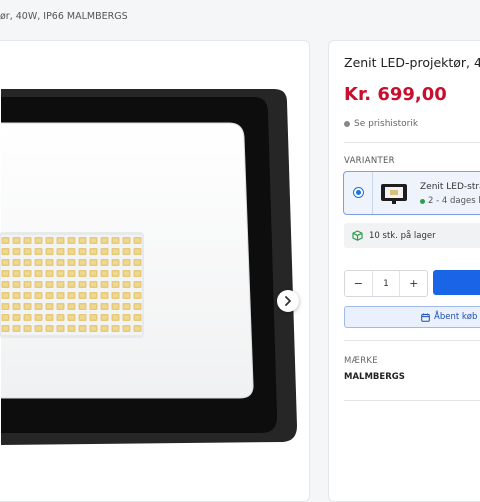 The width and height of the screenshot is (480, 502). I want to click on price-history-label: Se prishistorik, so click(386, 124).